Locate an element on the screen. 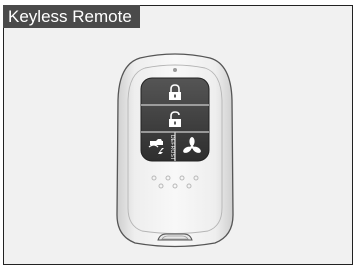  defrost-label: DEFROST is located at coordinates (172, 147).